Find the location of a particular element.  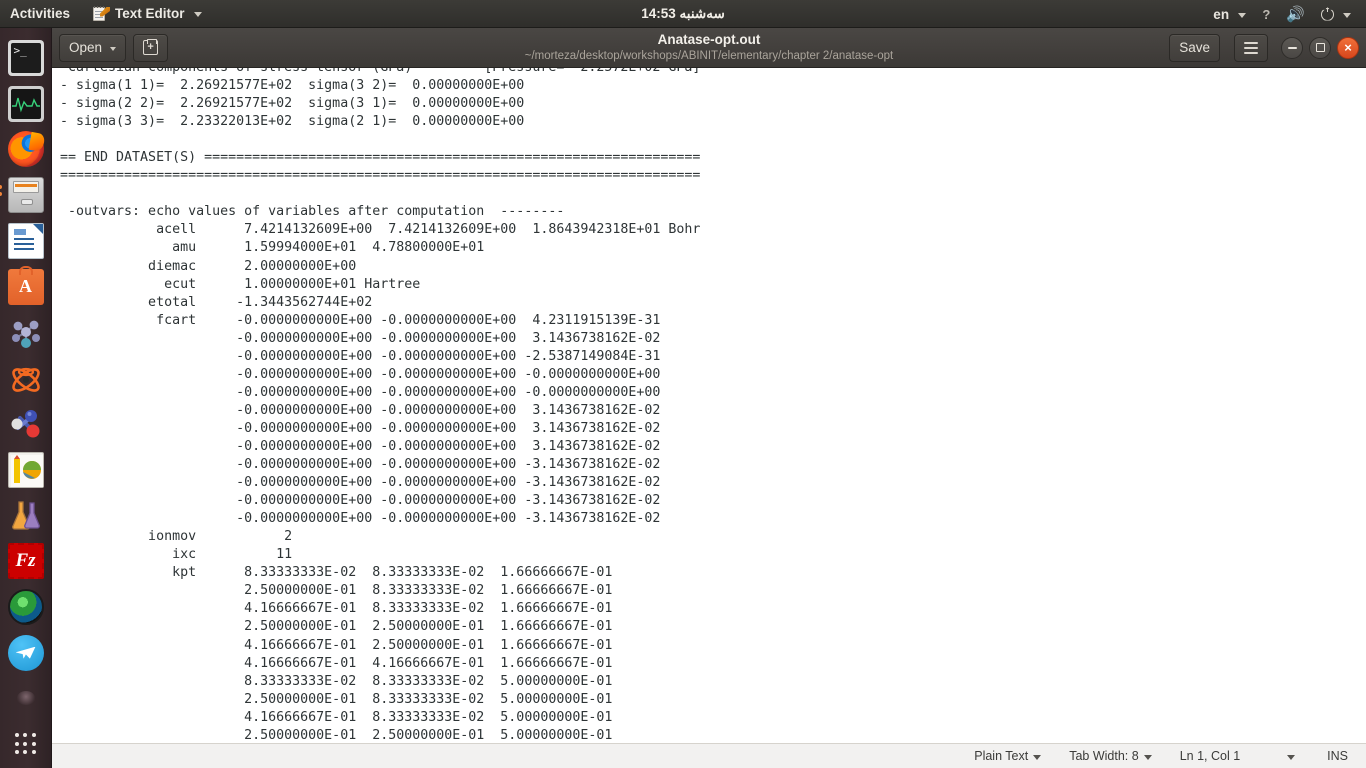

ball-and-stick-icon is located at coordinates (26, 424).